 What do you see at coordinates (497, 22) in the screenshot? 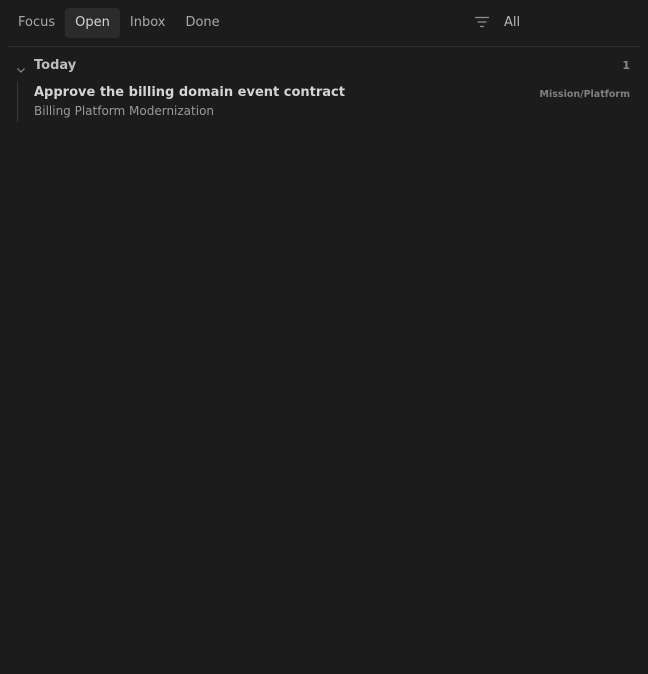
I see `filter-button: All` at bounding box center [497, 22].